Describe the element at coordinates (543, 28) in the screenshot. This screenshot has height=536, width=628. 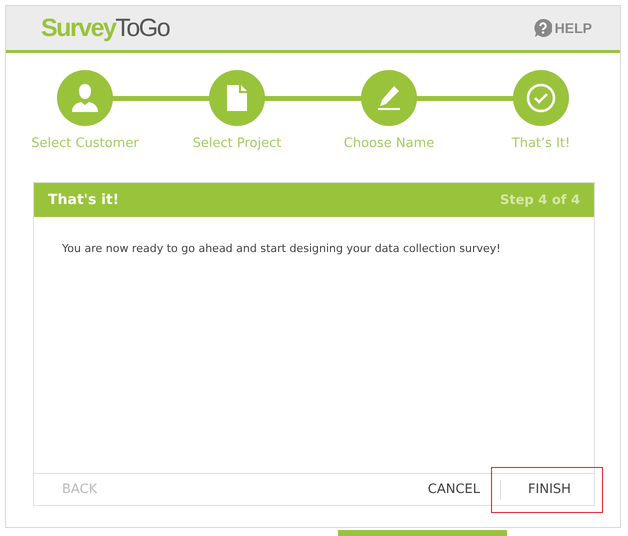
I see `help-icon` at that location.